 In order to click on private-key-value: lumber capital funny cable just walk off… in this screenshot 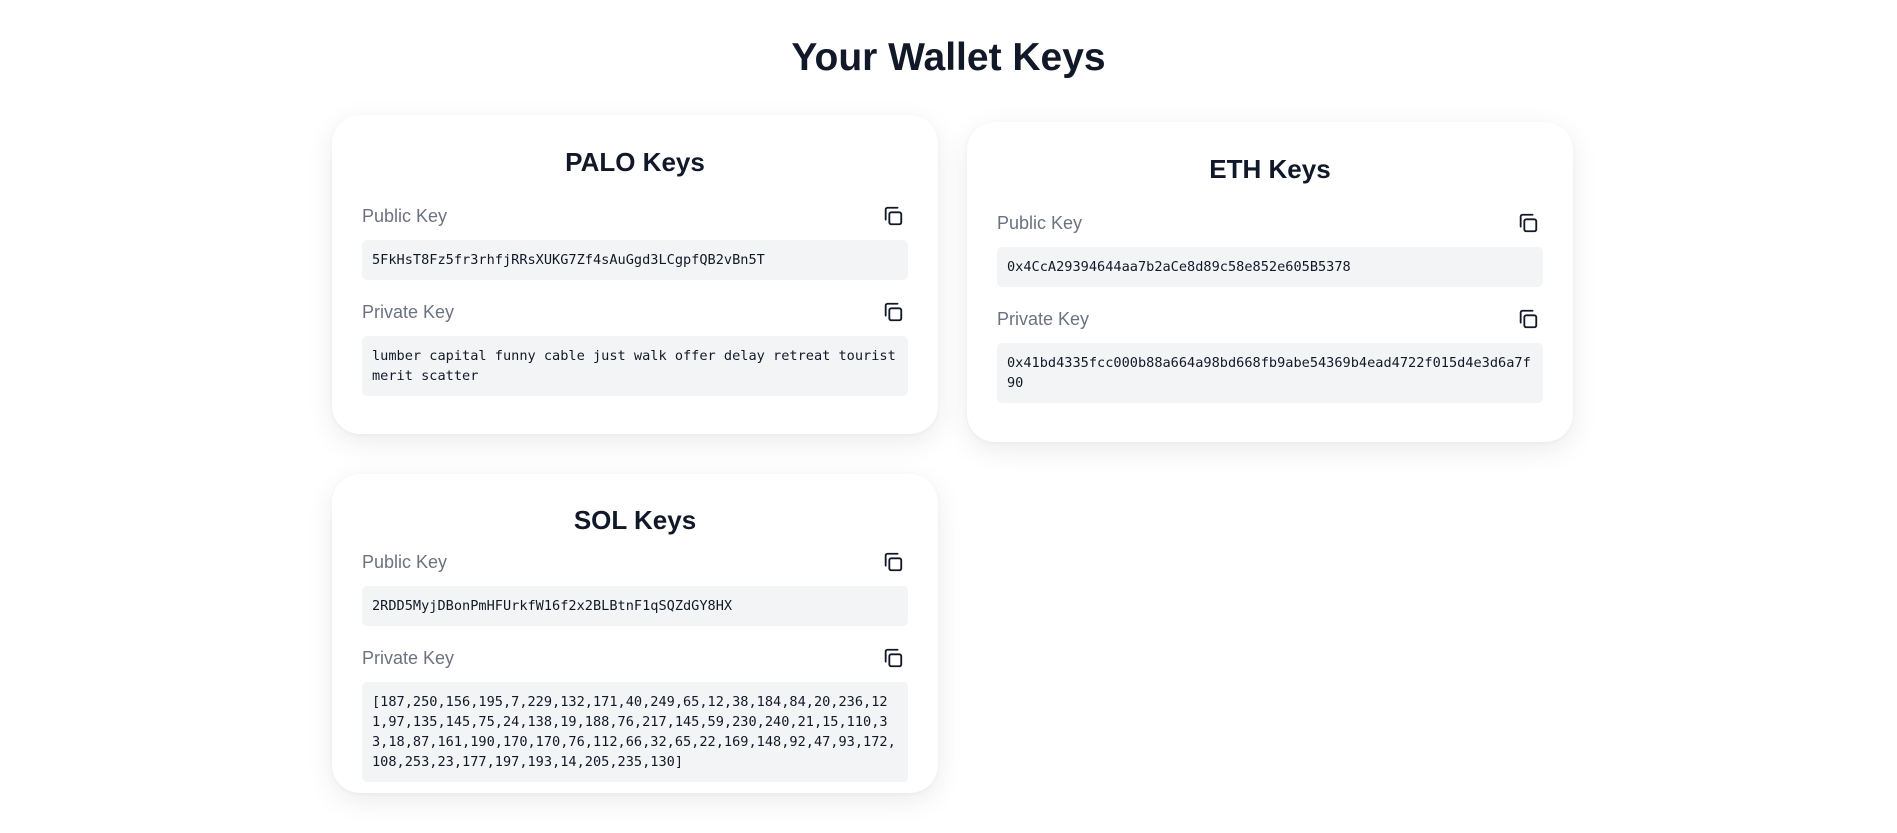, I will do `click(635, 366)`.